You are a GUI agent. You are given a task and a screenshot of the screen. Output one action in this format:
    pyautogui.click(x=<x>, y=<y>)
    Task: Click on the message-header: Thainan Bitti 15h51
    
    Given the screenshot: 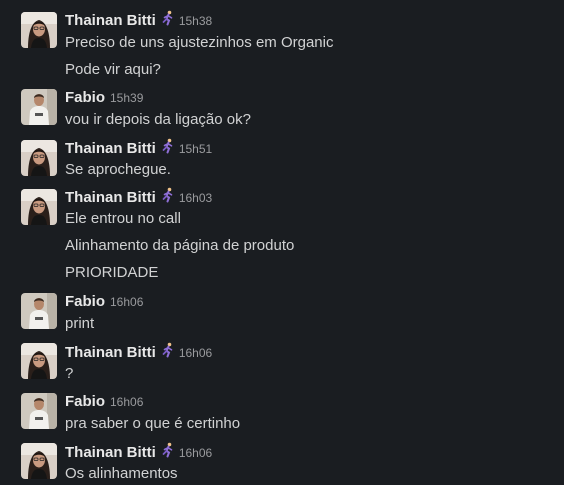 What is the action you would take?
    pyautogui.click(x=138, y=148)
    